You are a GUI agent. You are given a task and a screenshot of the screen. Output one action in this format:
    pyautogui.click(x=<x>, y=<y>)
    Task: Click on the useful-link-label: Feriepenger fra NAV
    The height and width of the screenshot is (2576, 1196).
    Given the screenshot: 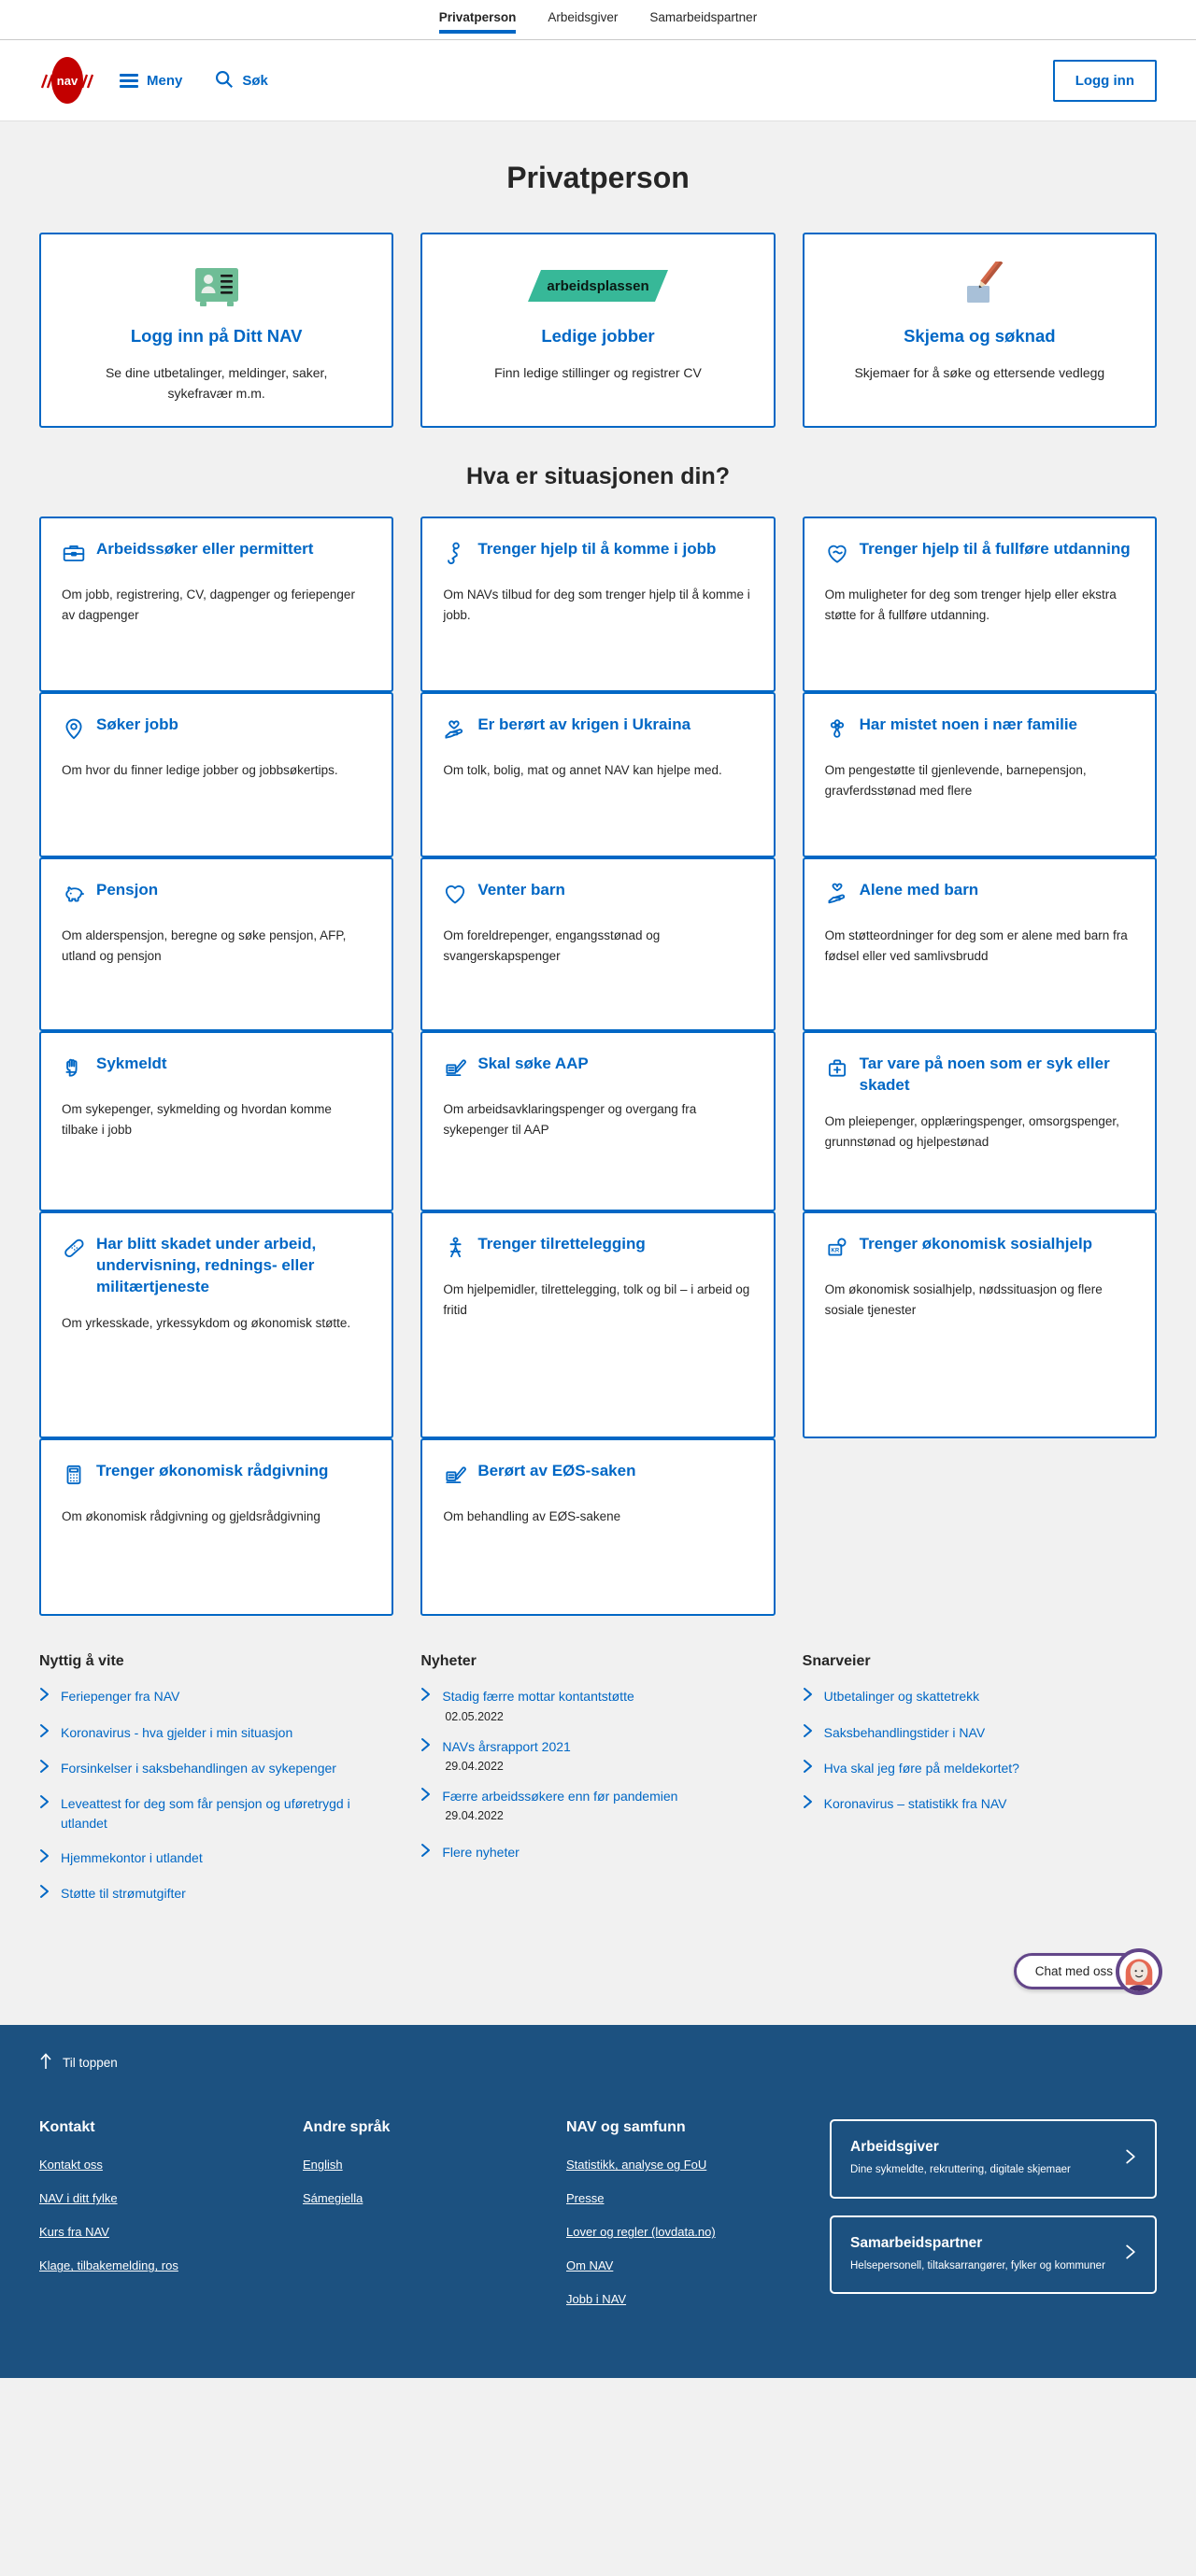 What is the action you would take?
    pyautogui.click(x=120, y=1697)
    